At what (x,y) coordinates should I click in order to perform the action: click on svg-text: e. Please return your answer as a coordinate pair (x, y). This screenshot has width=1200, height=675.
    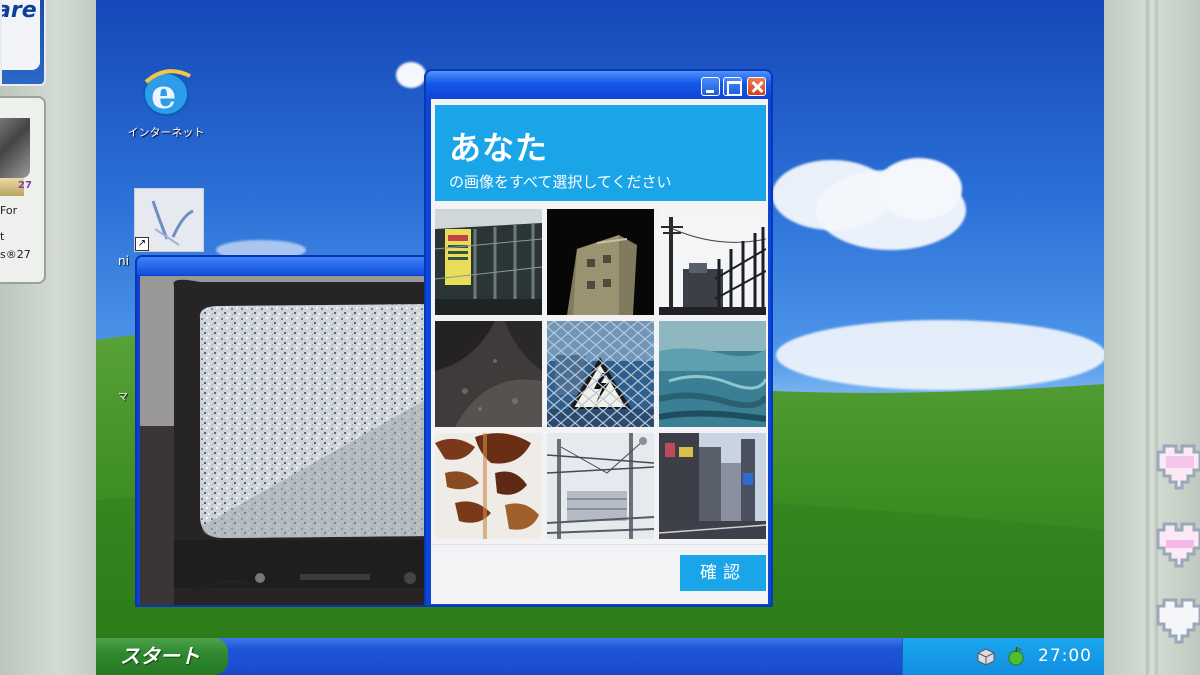
    Looking at the image, I should click on (163, 94).